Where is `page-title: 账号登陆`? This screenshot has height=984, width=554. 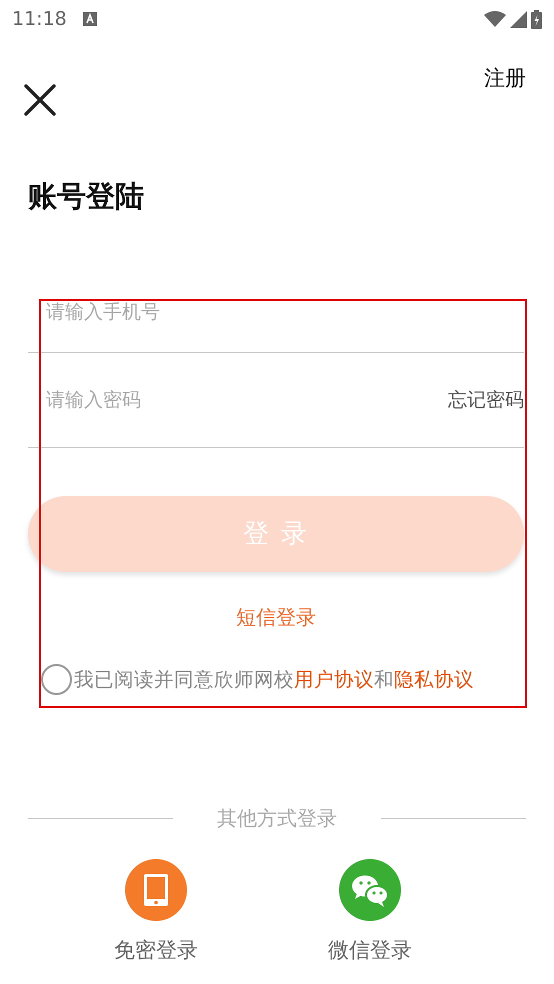 page-title: 账号登陆 is located at coordinates (86, 196).